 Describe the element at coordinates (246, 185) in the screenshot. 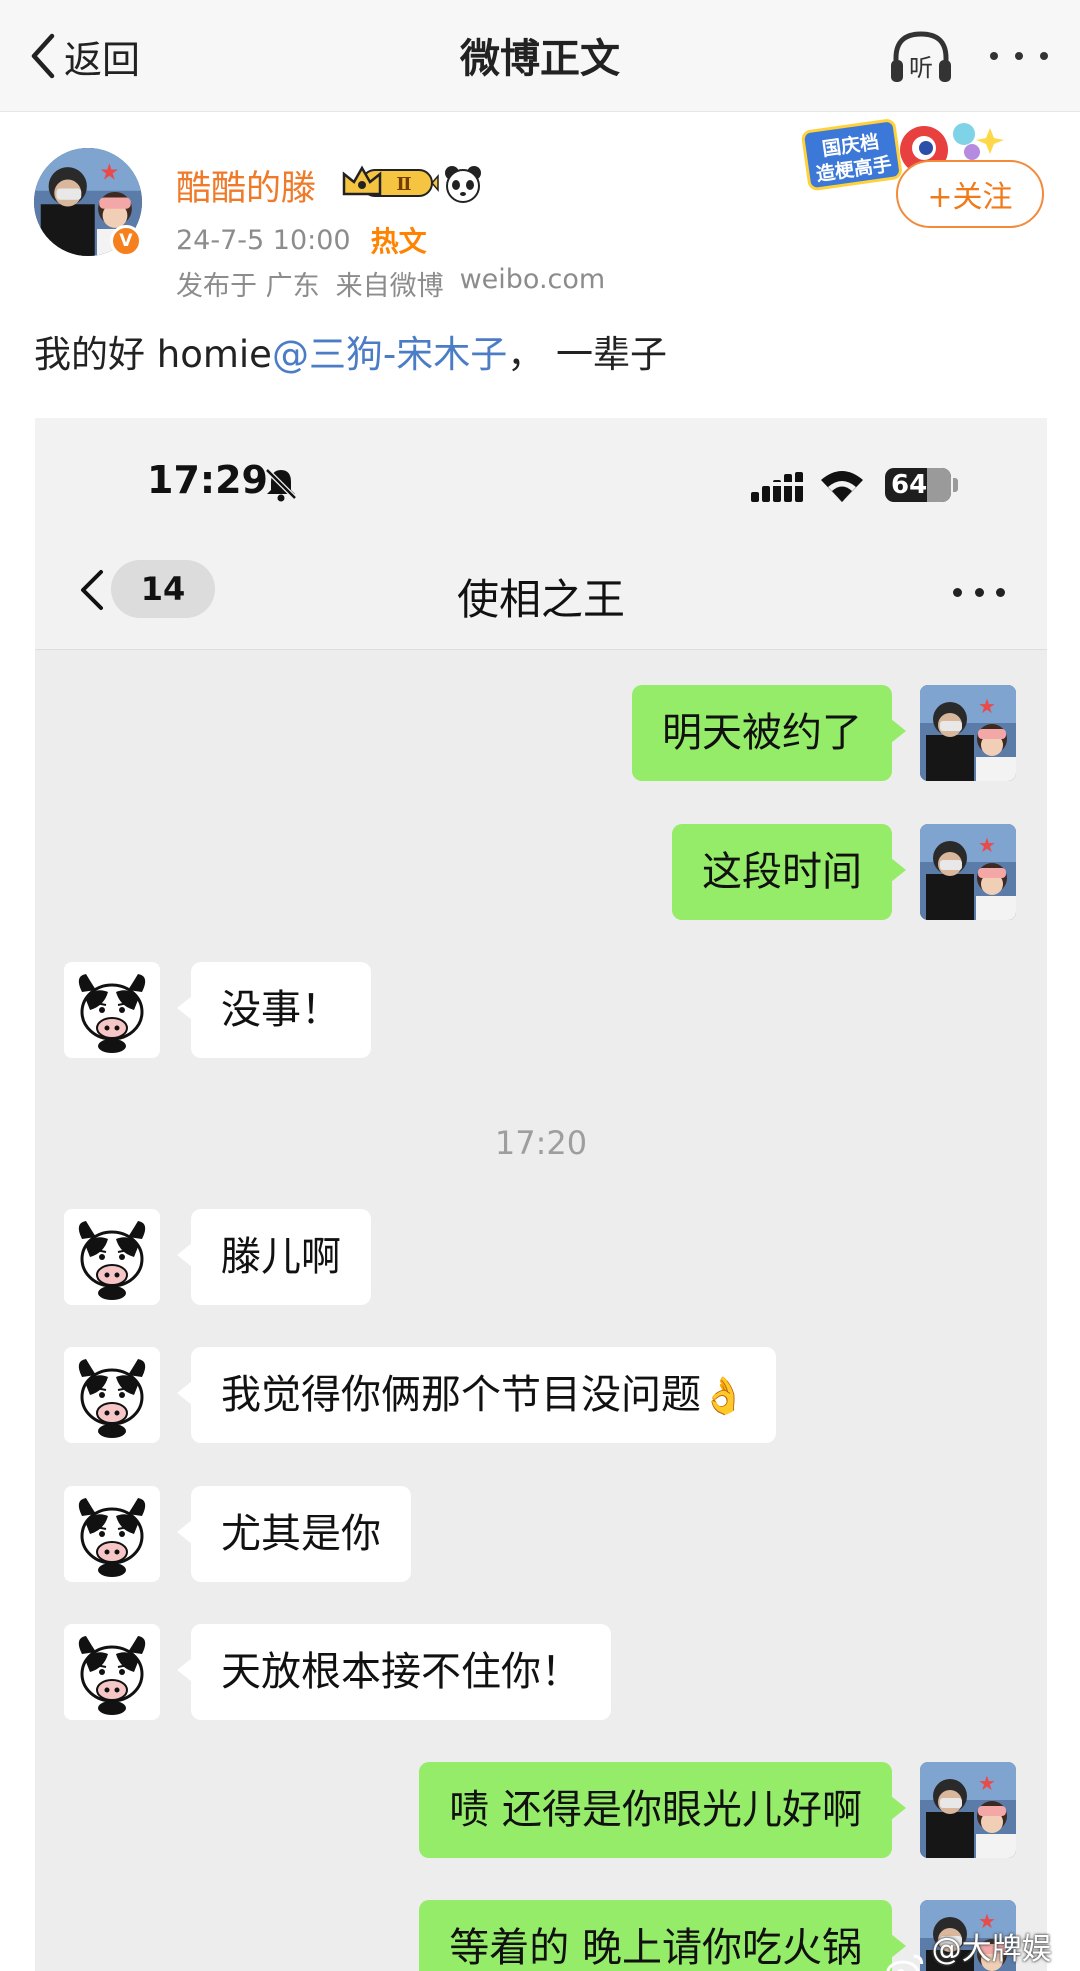

I see `author-name: 酷酷的滕` at that location.